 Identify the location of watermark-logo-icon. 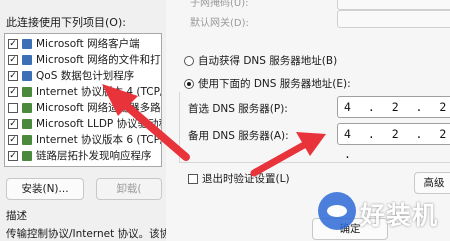
(337, 211).